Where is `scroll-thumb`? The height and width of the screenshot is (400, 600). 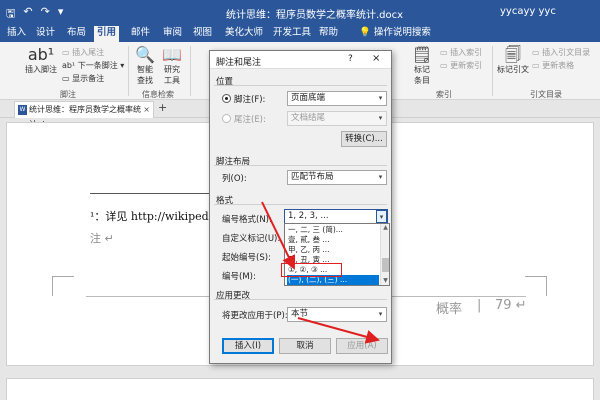 scroll-thumb is located at coordinates (385, 265).